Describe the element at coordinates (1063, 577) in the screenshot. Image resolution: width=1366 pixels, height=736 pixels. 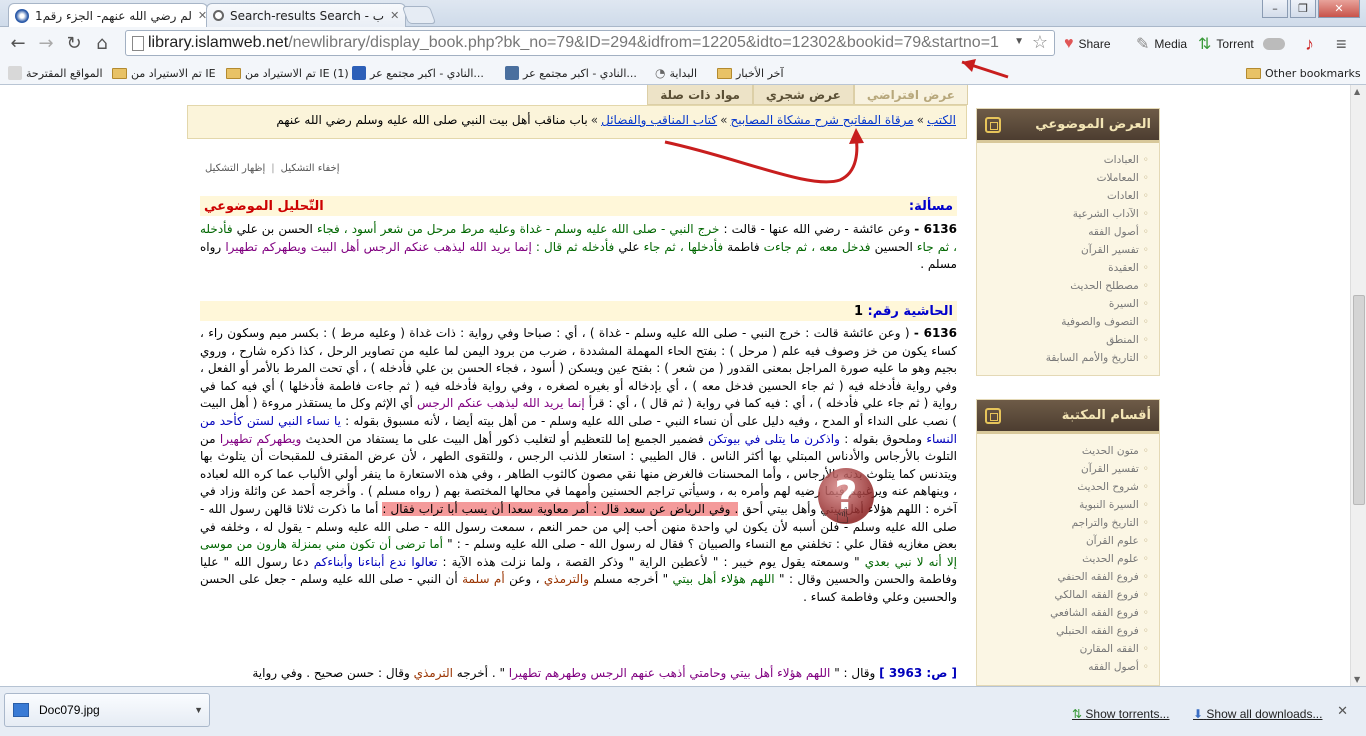
I see `library-item: فروع الفقه الحنفي` at that location.